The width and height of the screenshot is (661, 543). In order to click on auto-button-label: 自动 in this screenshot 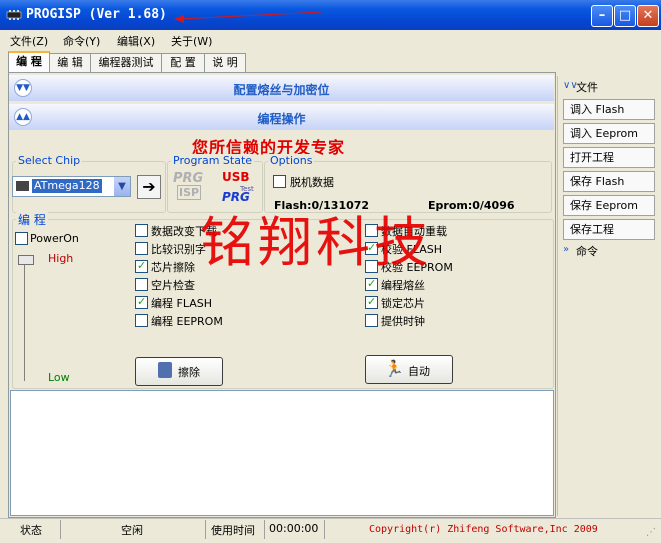, I will do `click(419, 371)`.